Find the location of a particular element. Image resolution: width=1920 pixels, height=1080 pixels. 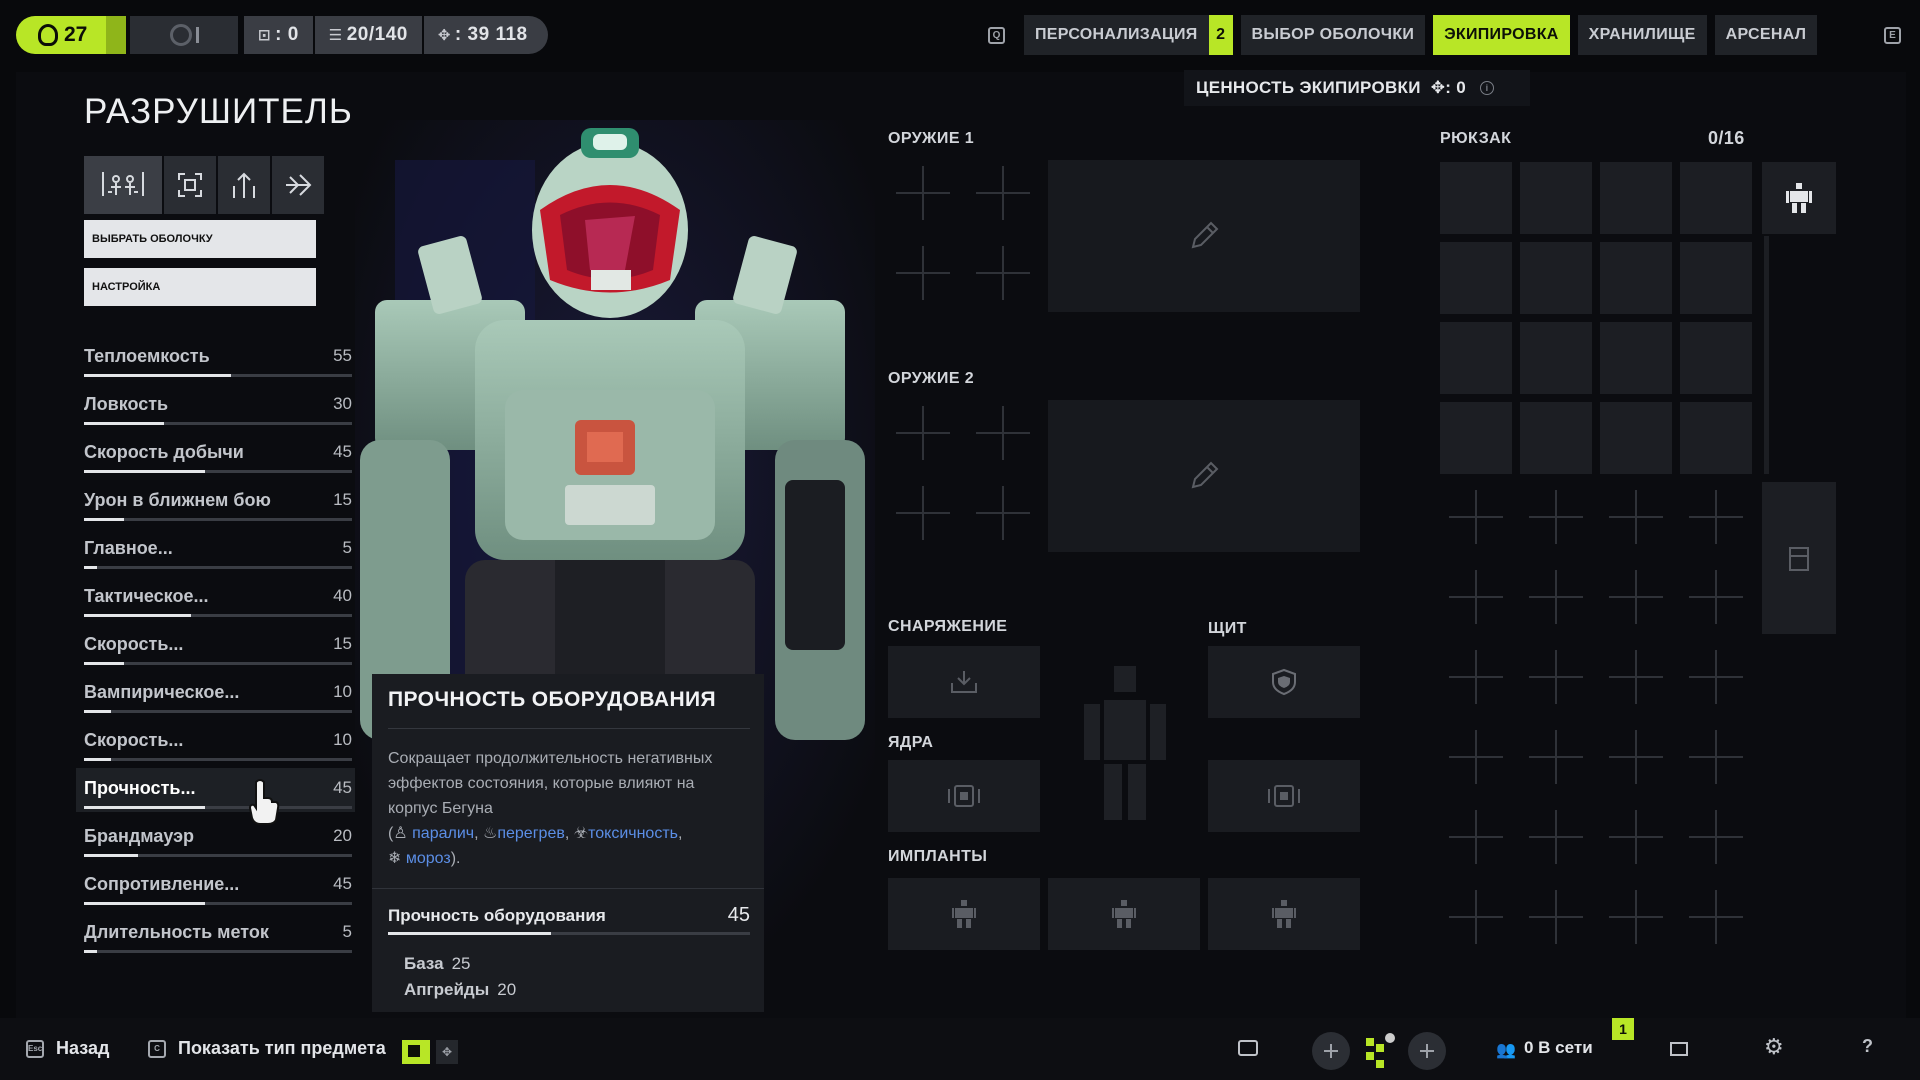

ability-slot-team is located at coordinates (123, 185).